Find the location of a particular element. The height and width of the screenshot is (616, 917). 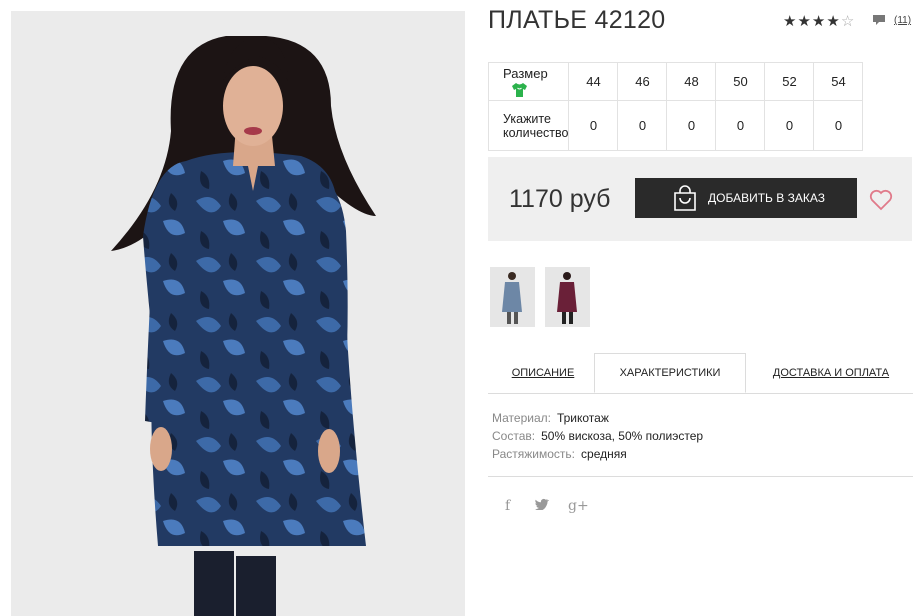

quantity-row-label: Укажите количество is located at coordinates (528, 125).